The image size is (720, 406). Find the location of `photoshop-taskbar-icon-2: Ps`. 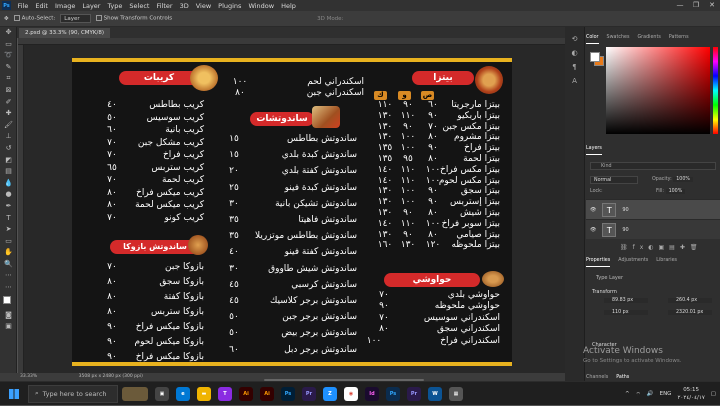

photoshop-taskbar-icon-2: Ps is located at coordinates (393, 393).